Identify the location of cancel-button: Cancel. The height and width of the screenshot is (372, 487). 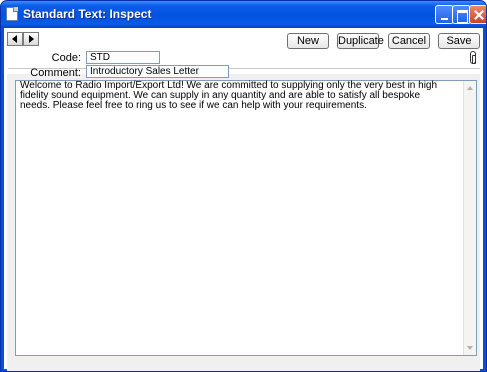
(409, 41).